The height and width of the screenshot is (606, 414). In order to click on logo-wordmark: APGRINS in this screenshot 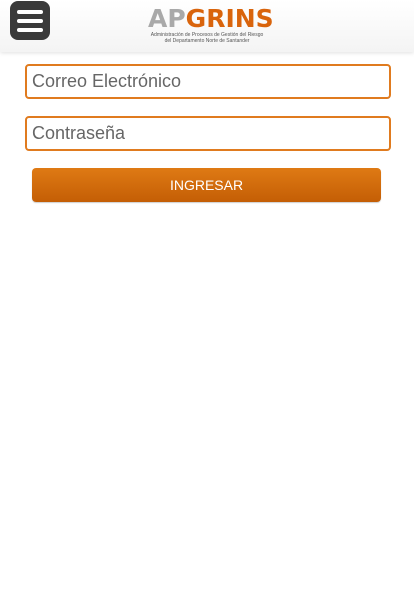, I will do `click(211, 18)`.